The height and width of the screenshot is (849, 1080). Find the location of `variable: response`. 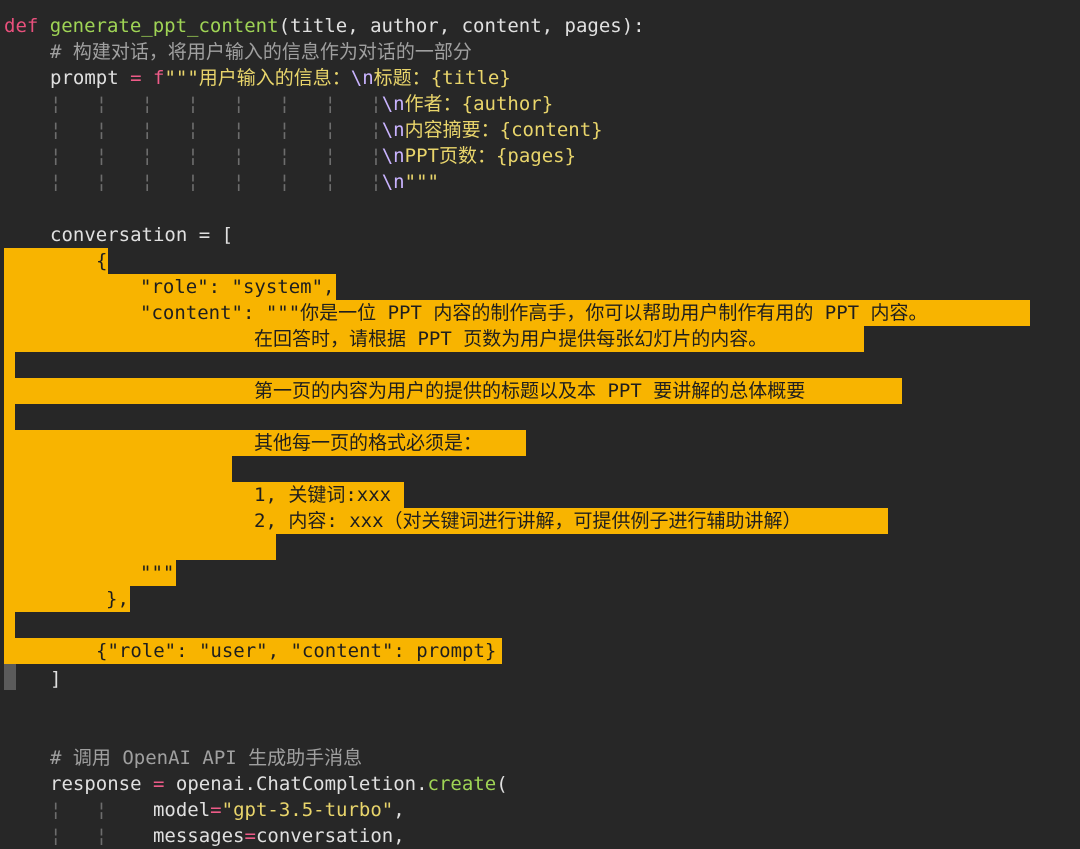

variable: response is located at coordinates (96, 784).